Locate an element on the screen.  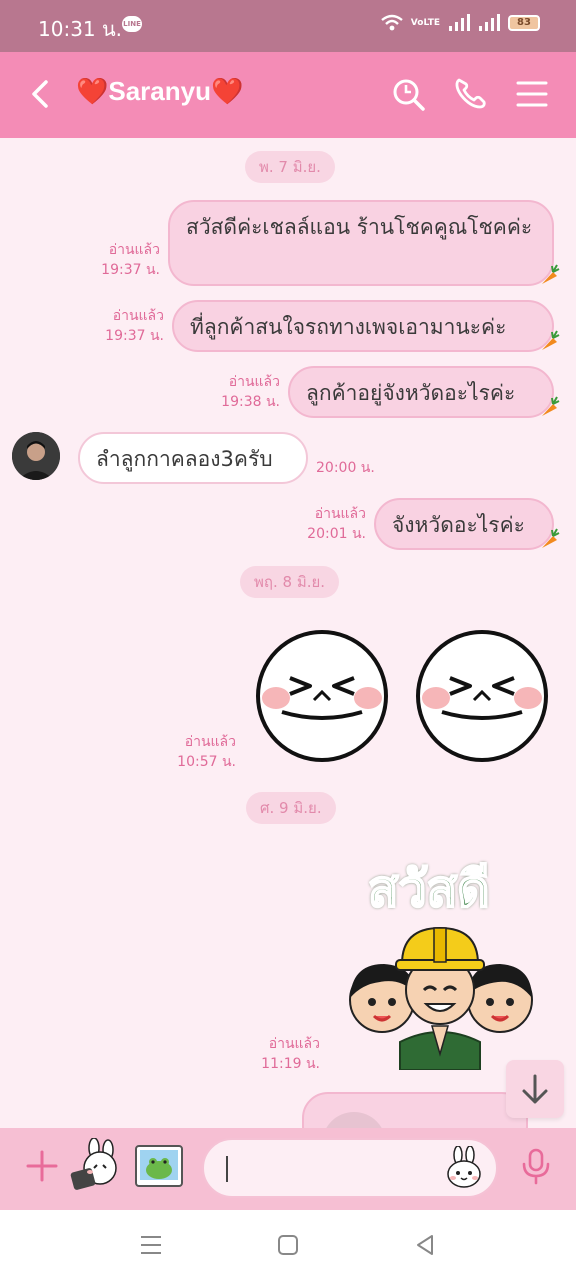
message-bubble-partial is located at coordinates (415, 1110).